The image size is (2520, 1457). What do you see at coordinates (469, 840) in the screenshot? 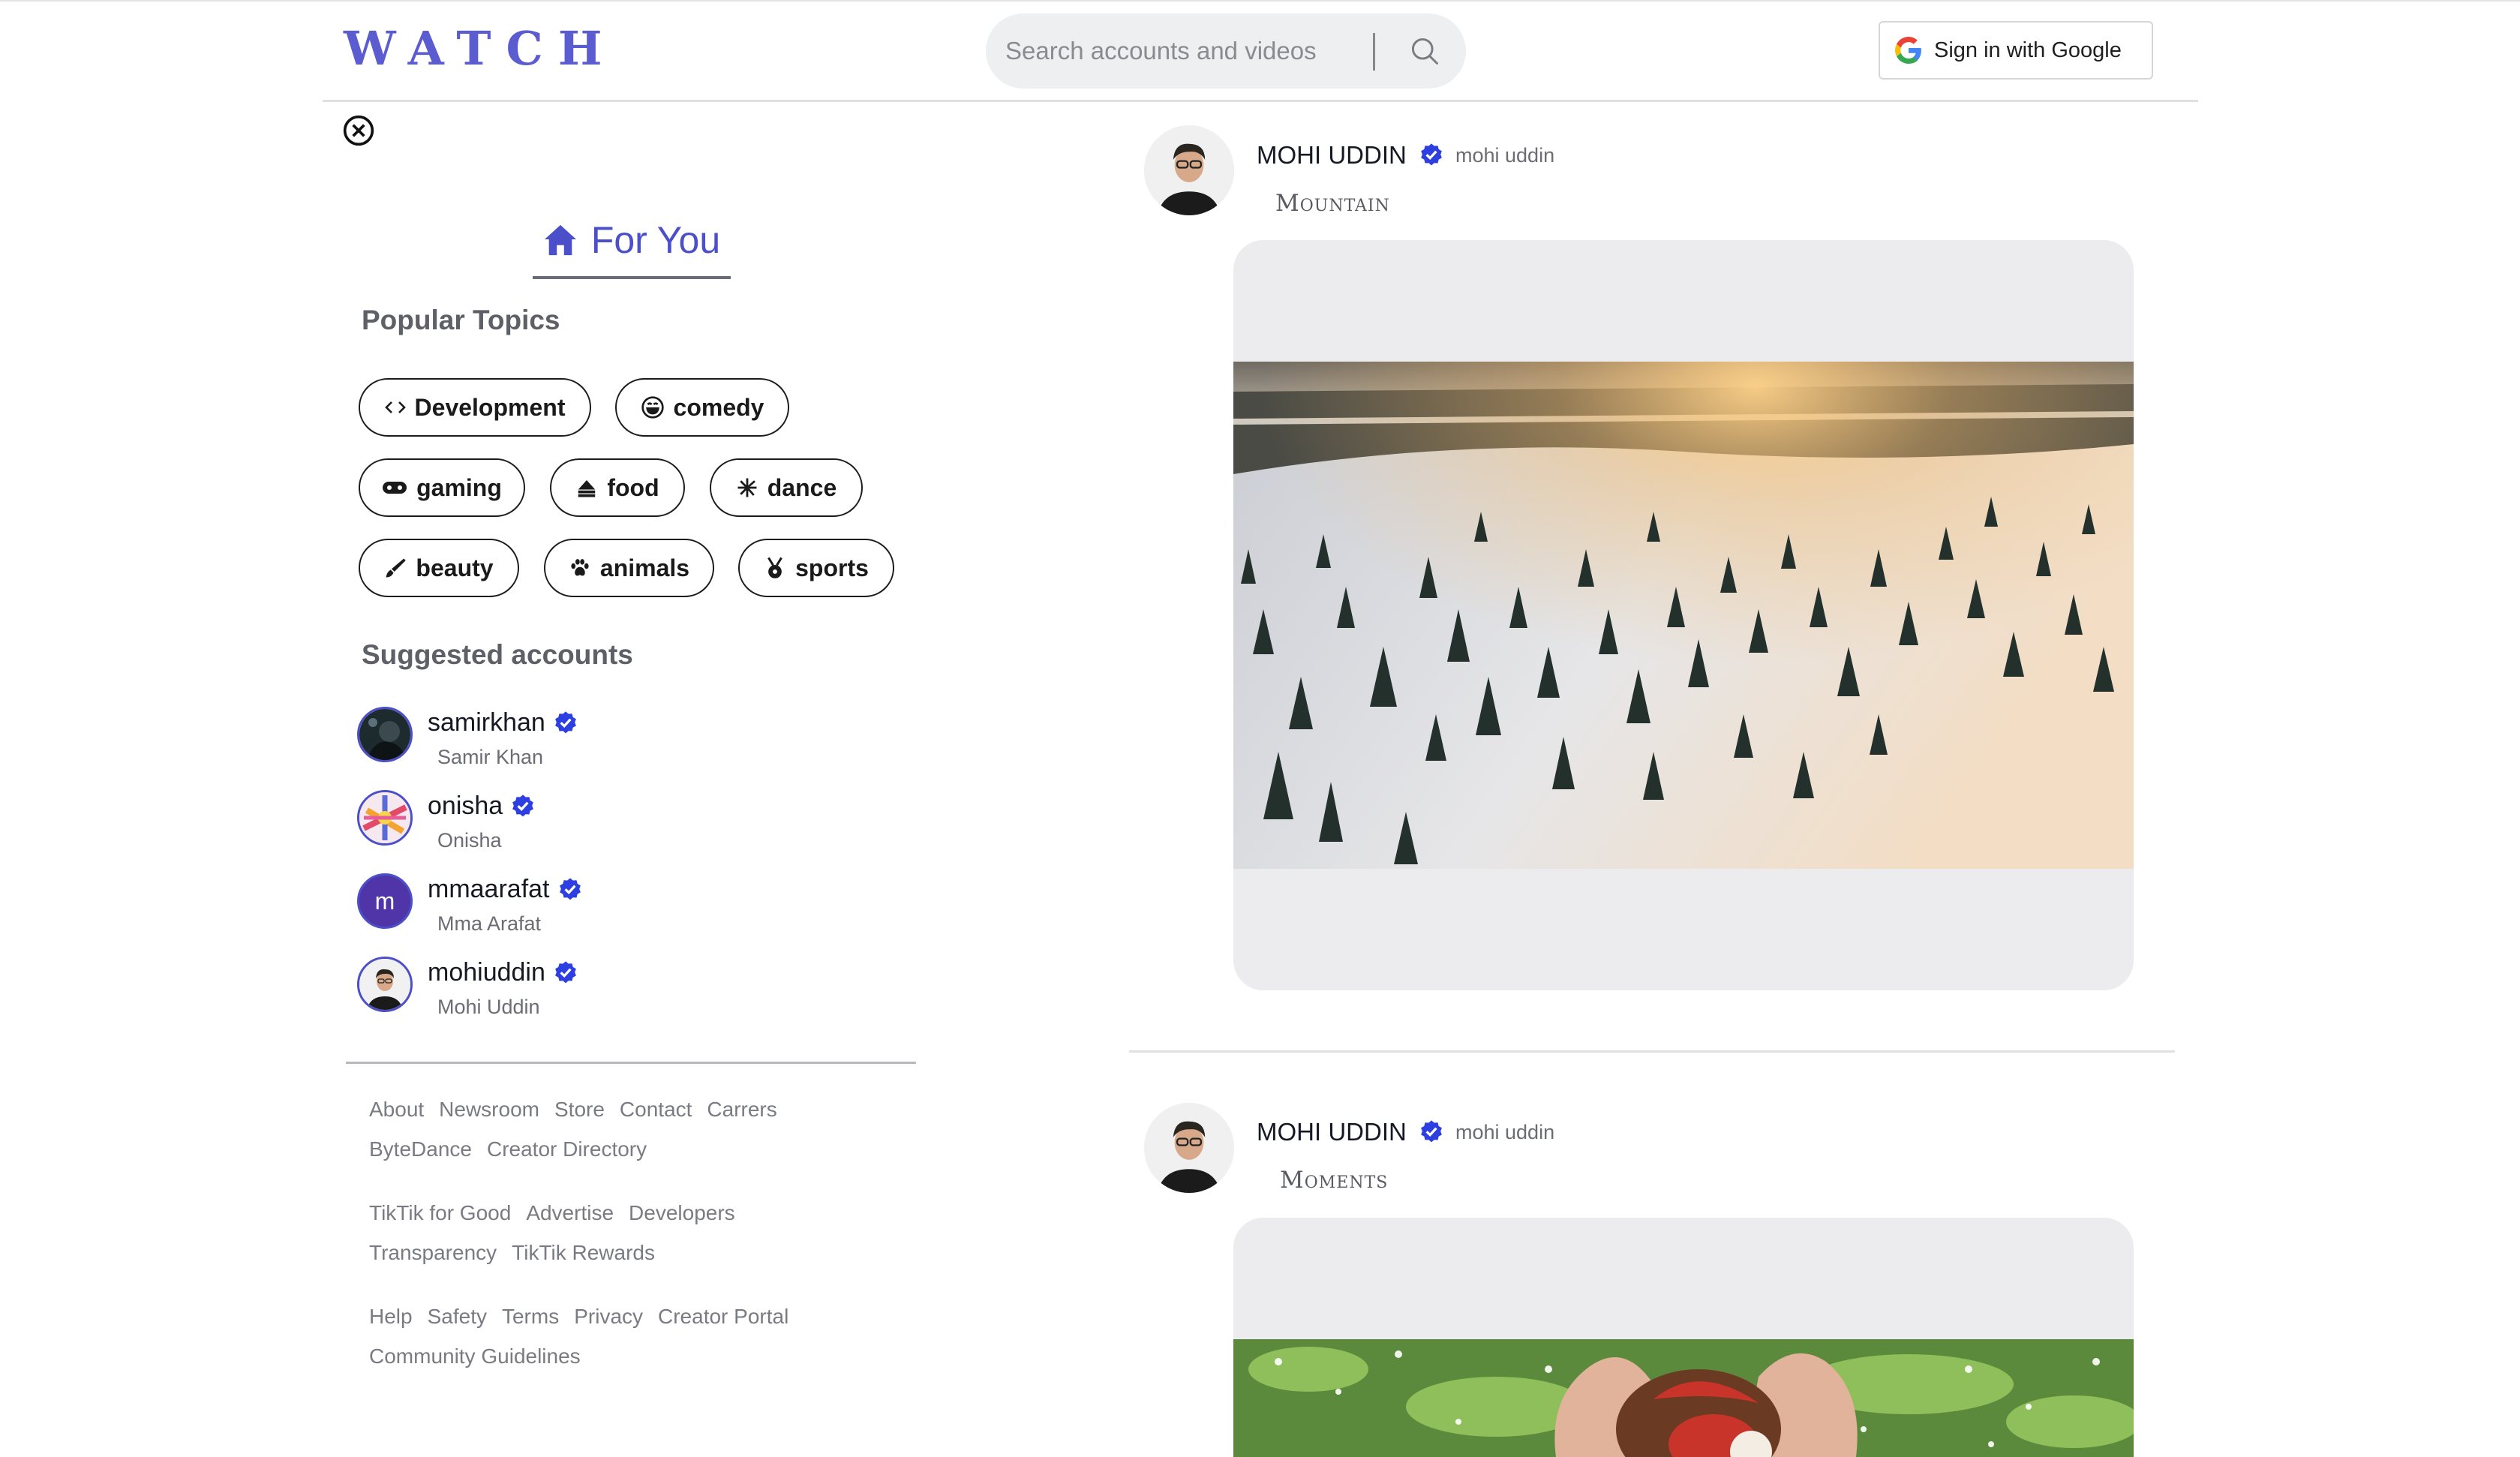
I see `account-display-name: Onisha` at bounding box center [469, 840].